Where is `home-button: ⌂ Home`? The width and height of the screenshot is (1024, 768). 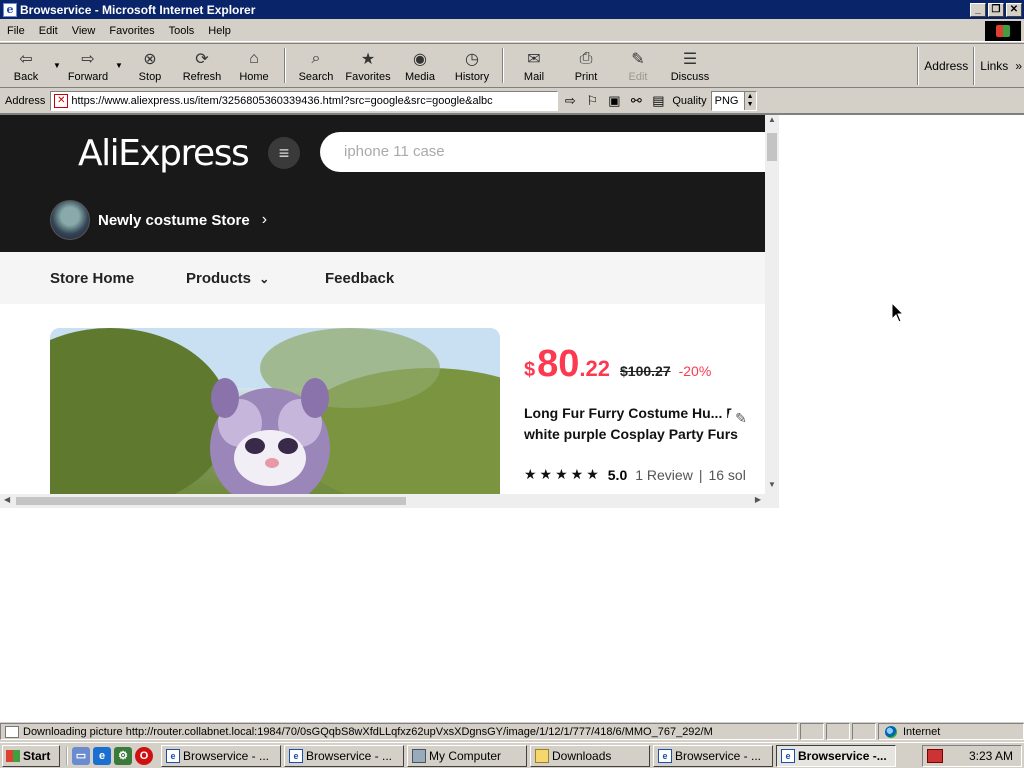
home-button: ⌂ Home is located at coordinates (254, 65).